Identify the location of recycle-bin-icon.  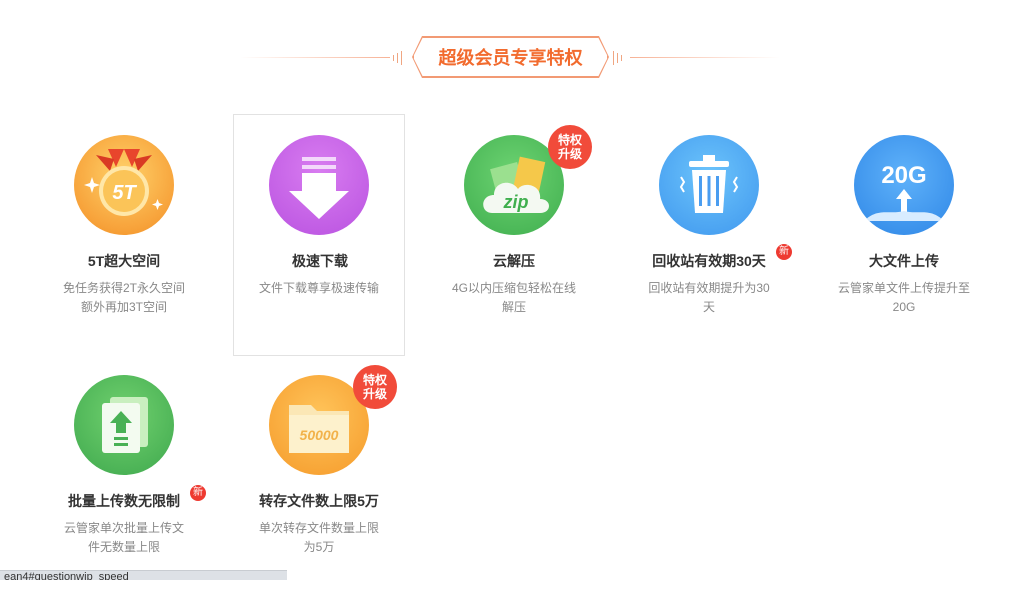
(709, 185).